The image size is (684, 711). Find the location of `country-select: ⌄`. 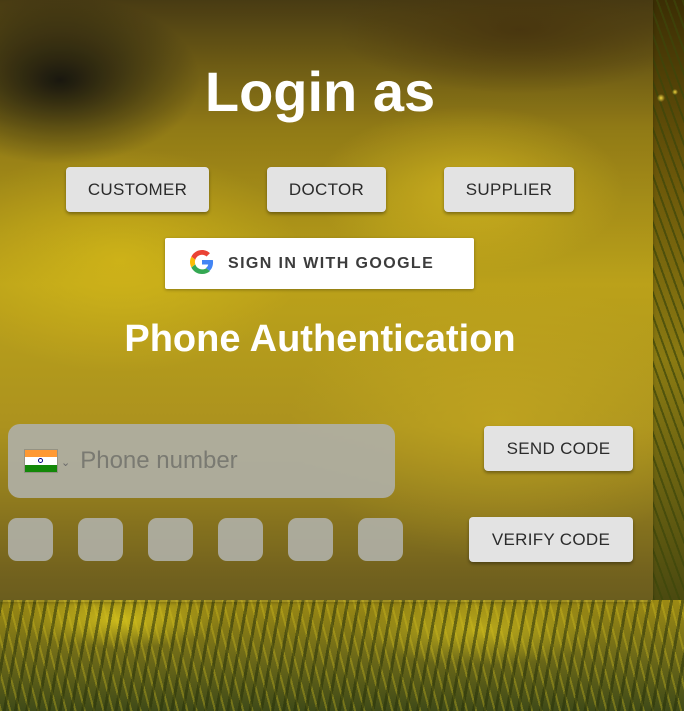

country-select: ⌄ is located at coordinates (47, 461).